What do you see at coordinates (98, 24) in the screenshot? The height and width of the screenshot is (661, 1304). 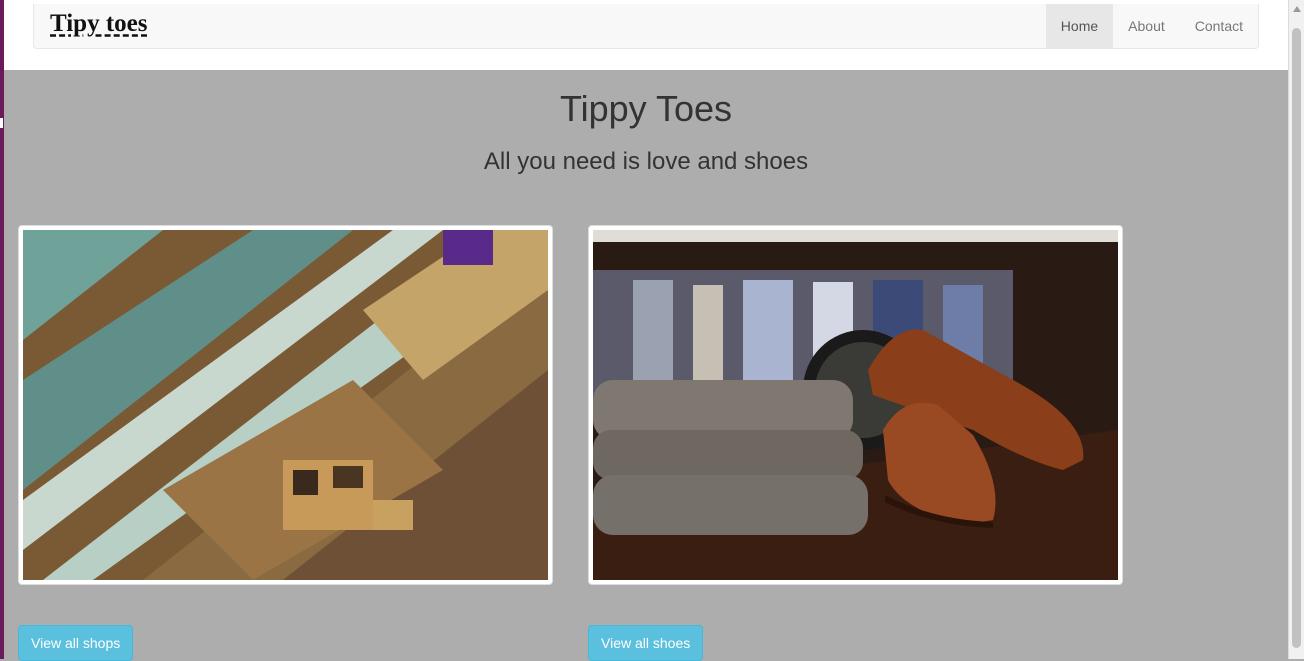 I see `brand-link: Tipy toes` at bounding box center [98, 24].